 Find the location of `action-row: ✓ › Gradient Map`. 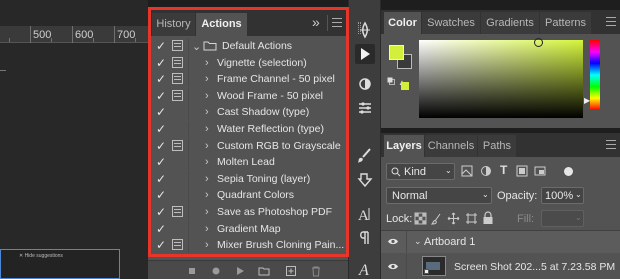

action-row: ✓ › Gradient Map is located at coordinates (248, 228).